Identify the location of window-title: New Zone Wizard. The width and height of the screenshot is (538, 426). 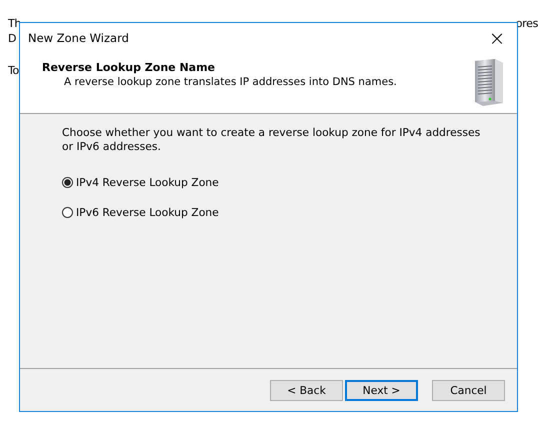
(78, 38).